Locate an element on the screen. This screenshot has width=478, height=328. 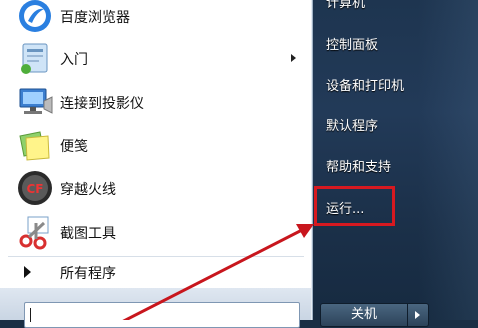
program-label: 连接到投影仪 is located at coordinates (102, 104).